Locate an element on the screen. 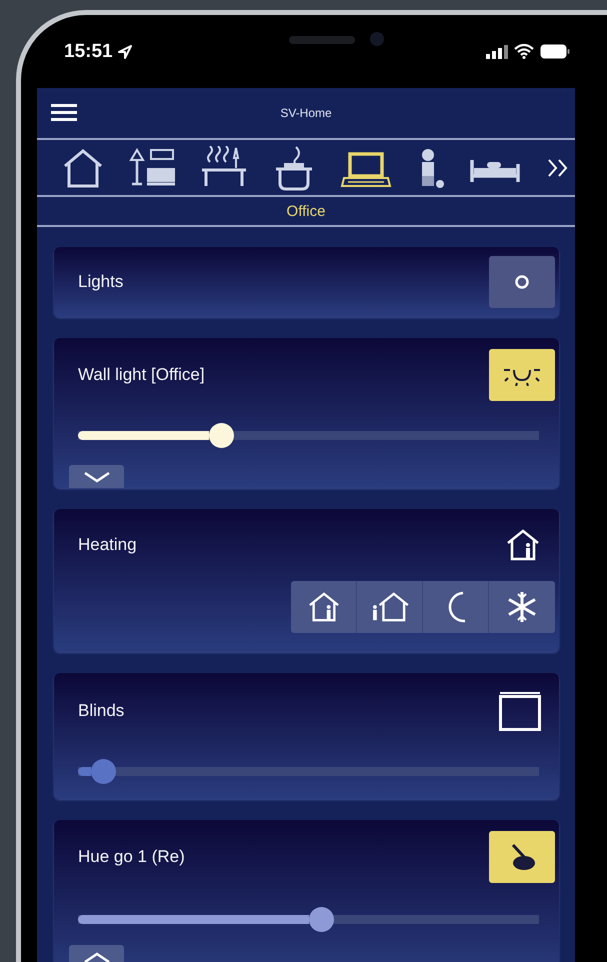 The height and width of the screenshot is (962, 607). battery-icon is located at coordinates (555, 51).